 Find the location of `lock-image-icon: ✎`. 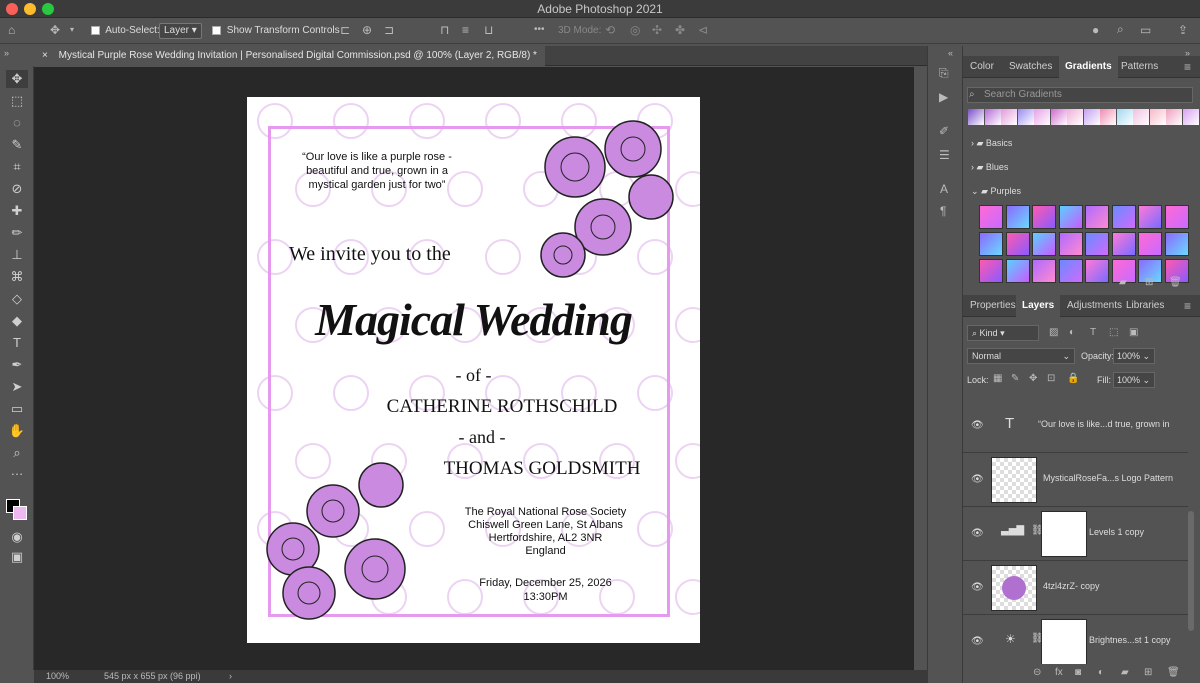

lock-image-icon: ✎ is located at coordinates (1015, 379).